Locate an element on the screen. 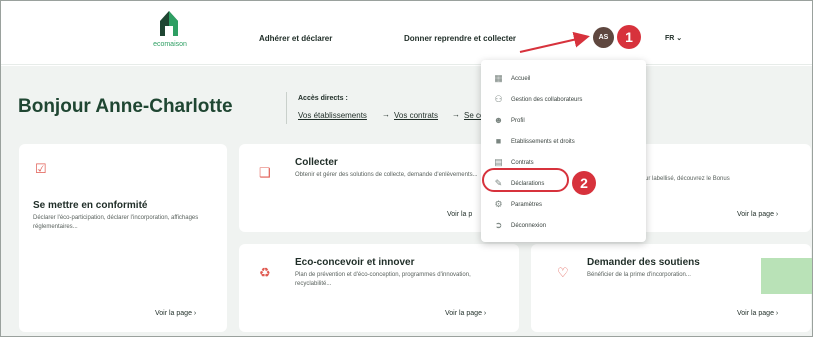 The image size is (813, 337). link-vos-contrats: Vos contrats is located at coordinates (416, 115).